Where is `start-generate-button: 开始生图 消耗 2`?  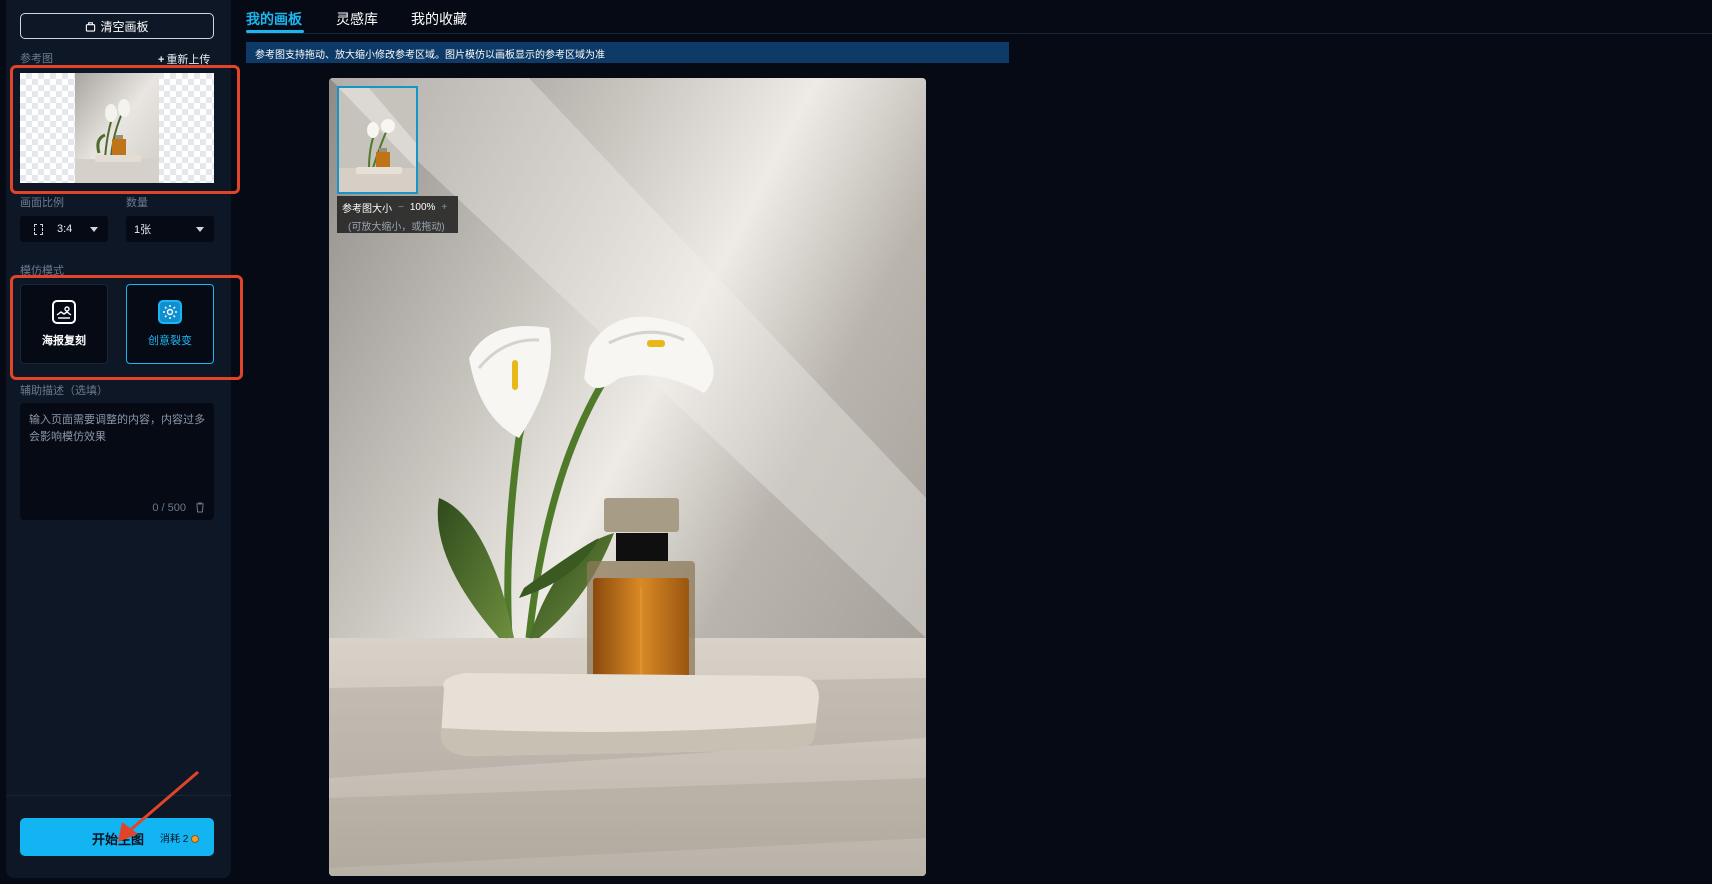 start-generate-button: 开始生图 消耗 2 is located at coordinates (117, 837).